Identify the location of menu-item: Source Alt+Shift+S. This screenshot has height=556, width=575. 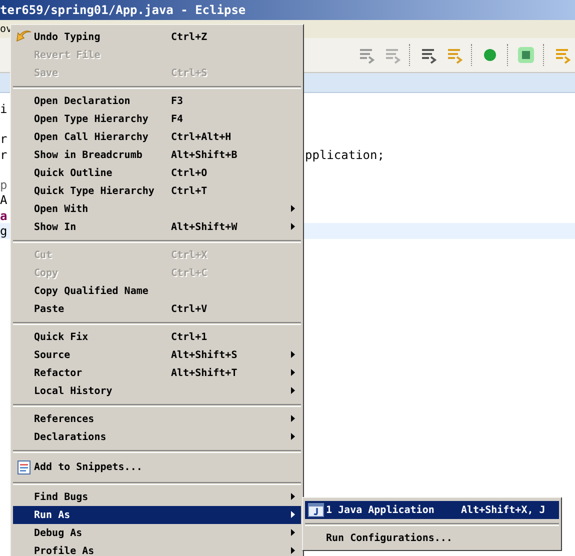
(157, 355).